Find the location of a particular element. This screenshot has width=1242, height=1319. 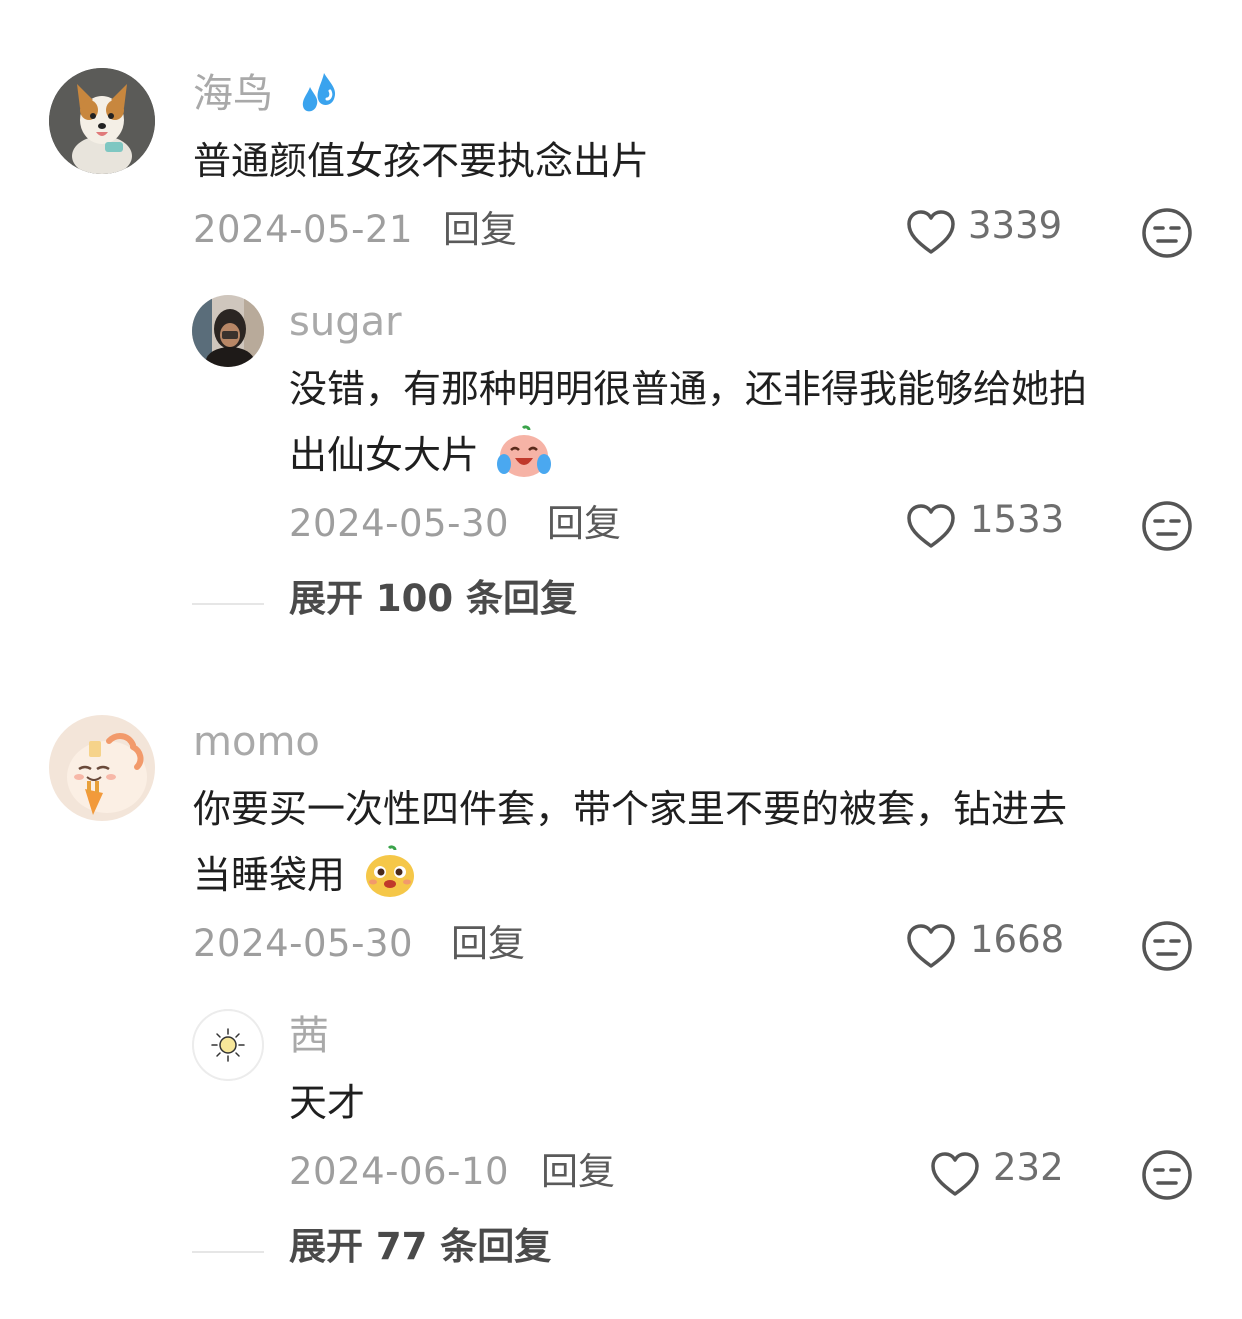

smirking-face-icon is located at coordinates (390, 870).